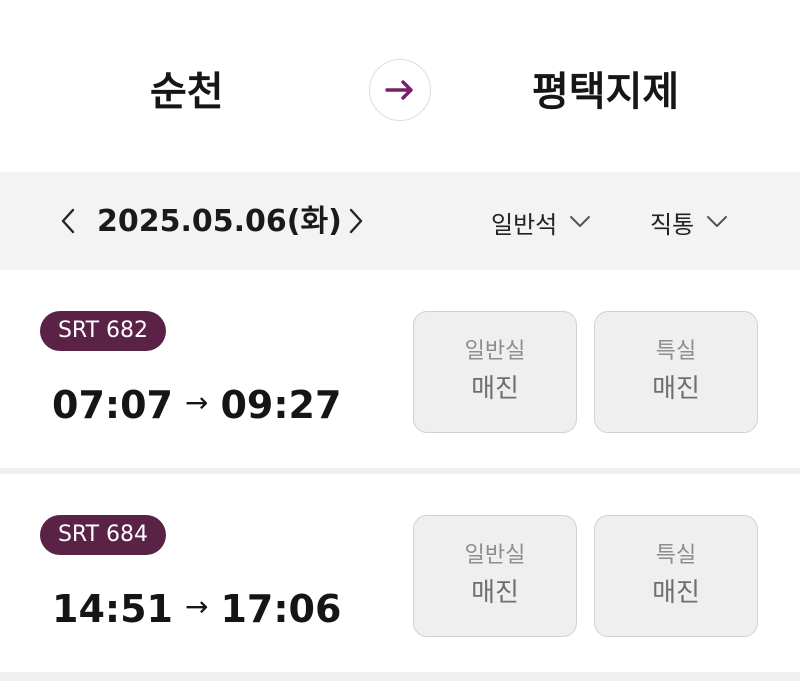 This screenshot has height=681, width=800. I want to click on chevron-left-icon, so click(68, 221).